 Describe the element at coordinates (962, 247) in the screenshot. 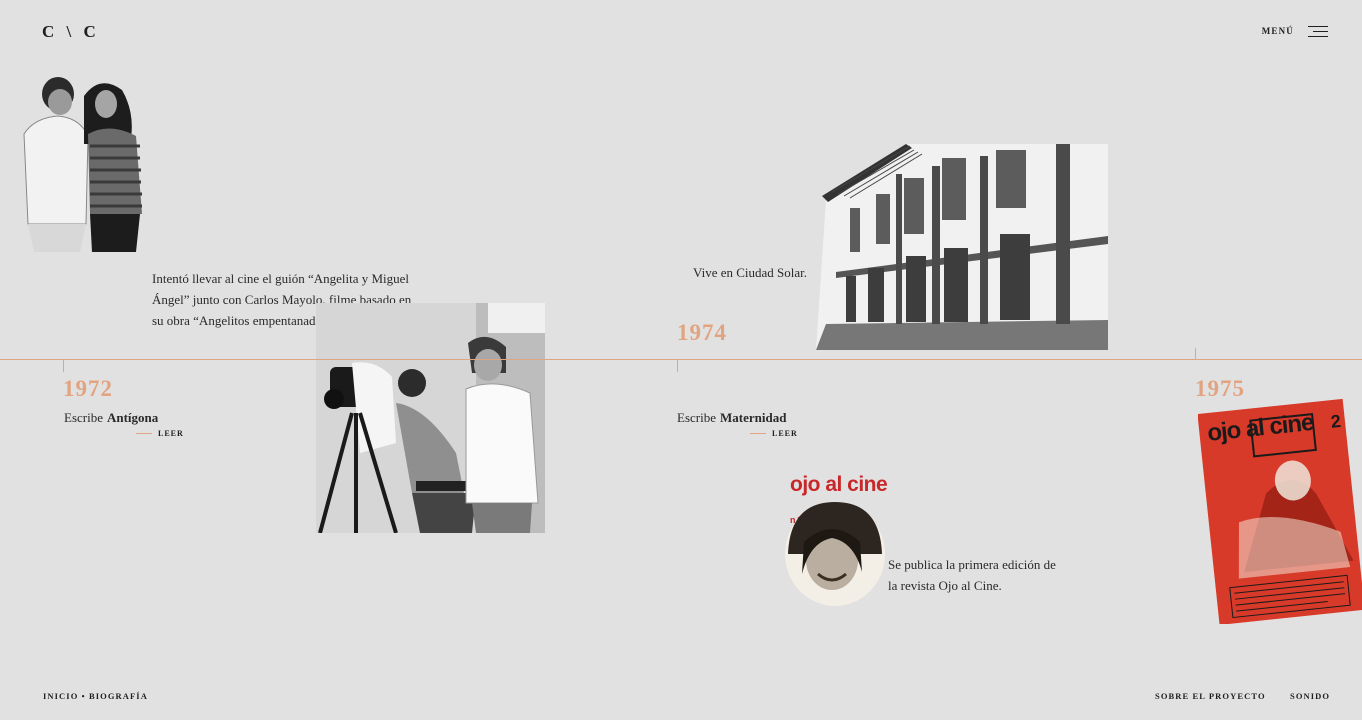

I see `photo-ciudad-solar-building` at that location.